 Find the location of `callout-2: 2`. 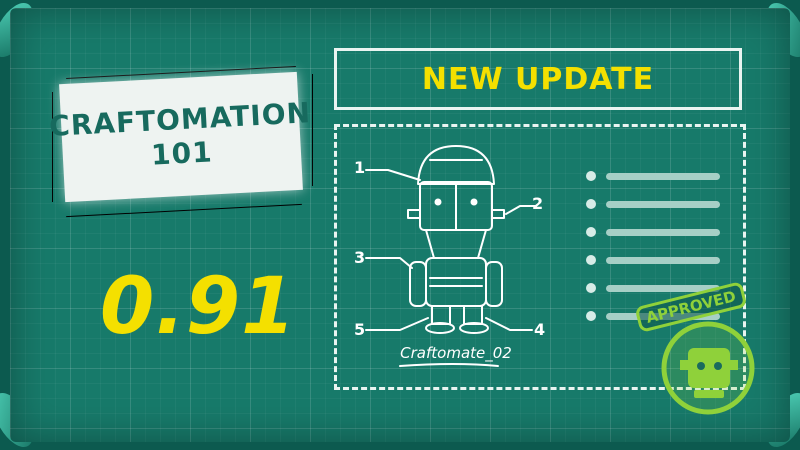

callout-2: 2 is located at coordinates (538, 203).